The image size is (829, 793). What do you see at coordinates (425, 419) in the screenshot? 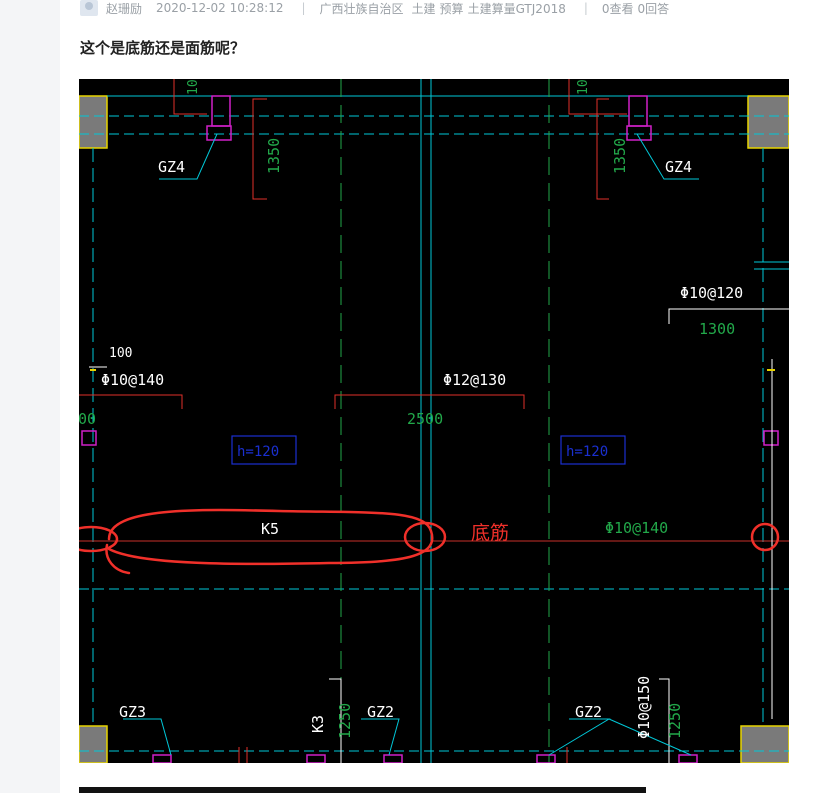
I see `dim-2500: 2500` at bounding box center [425, 419].